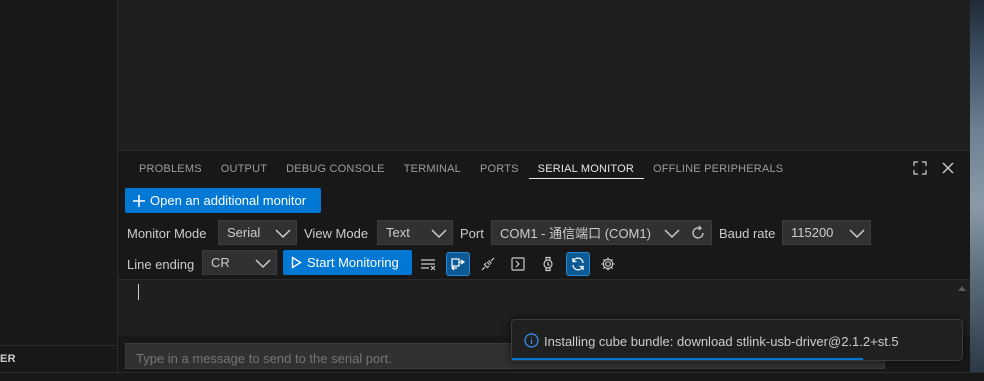 This screenshot has width=984, height=381. Describe the element at coordinates (531, 340) in the screenshot. I see `info-icon` at that location.